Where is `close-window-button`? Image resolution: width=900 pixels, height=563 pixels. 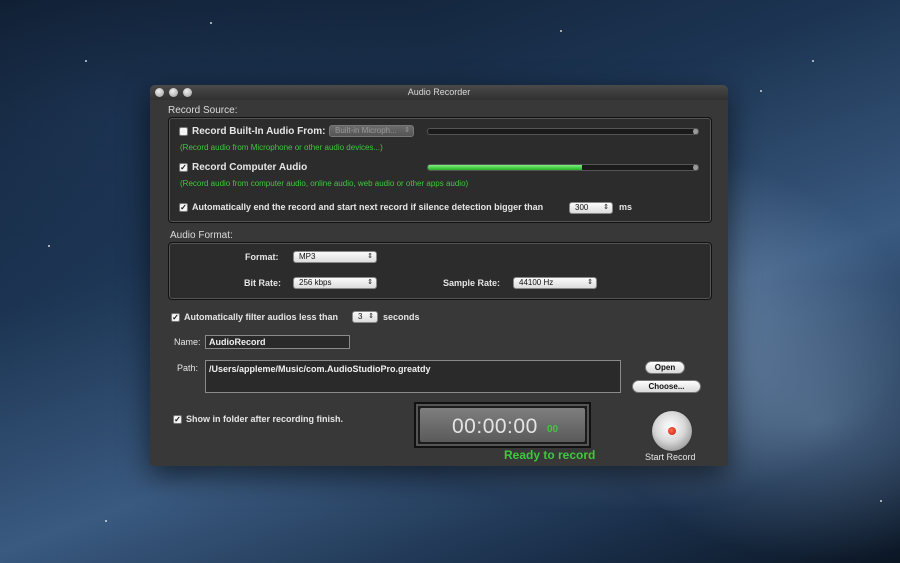
close-window-button is located at coordinates (159, 92).